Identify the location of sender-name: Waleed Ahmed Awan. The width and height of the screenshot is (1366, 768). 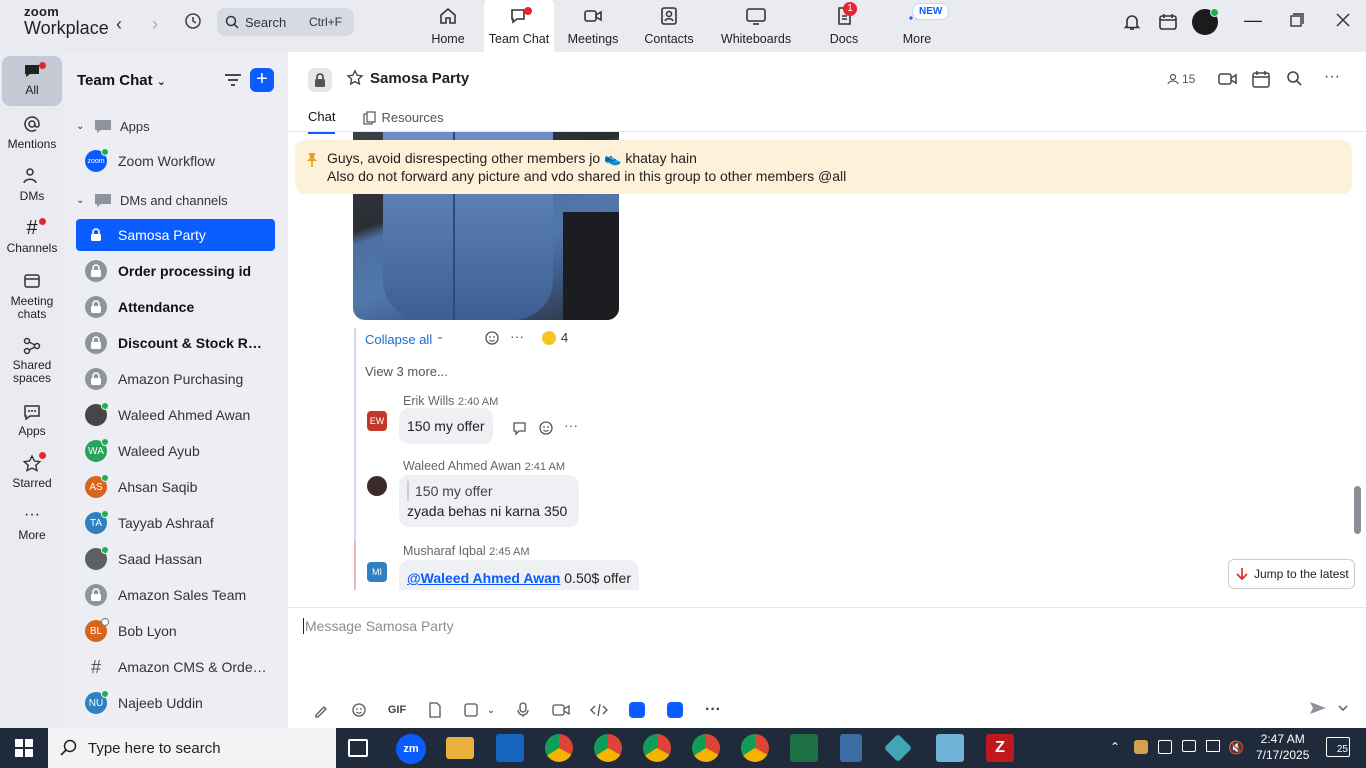
(462, 466).